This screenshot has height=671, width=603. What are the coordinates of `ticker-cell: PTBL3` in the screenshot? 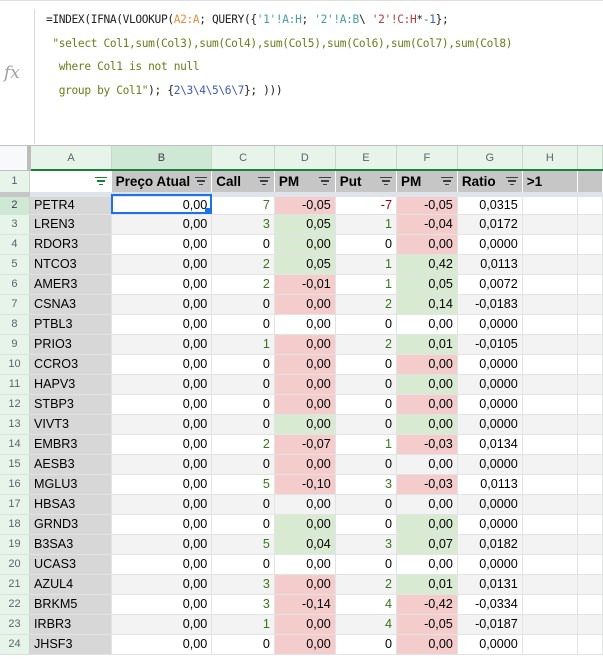 It's located at (70, 324).